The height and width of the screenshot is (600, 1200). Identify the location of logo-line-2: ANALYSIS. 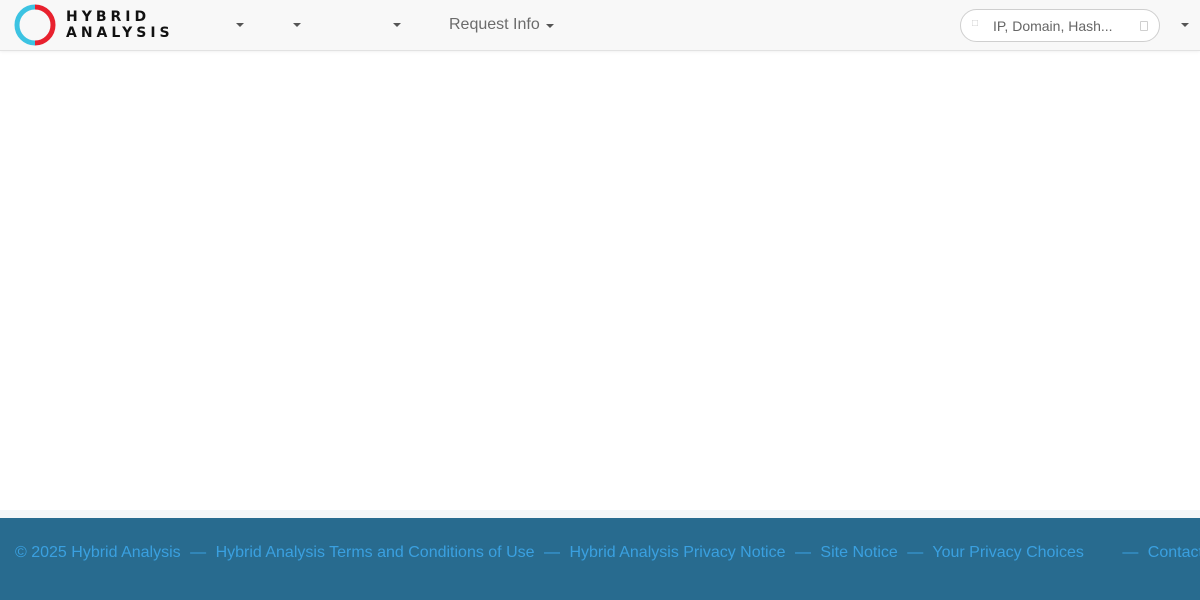
(120, 33).